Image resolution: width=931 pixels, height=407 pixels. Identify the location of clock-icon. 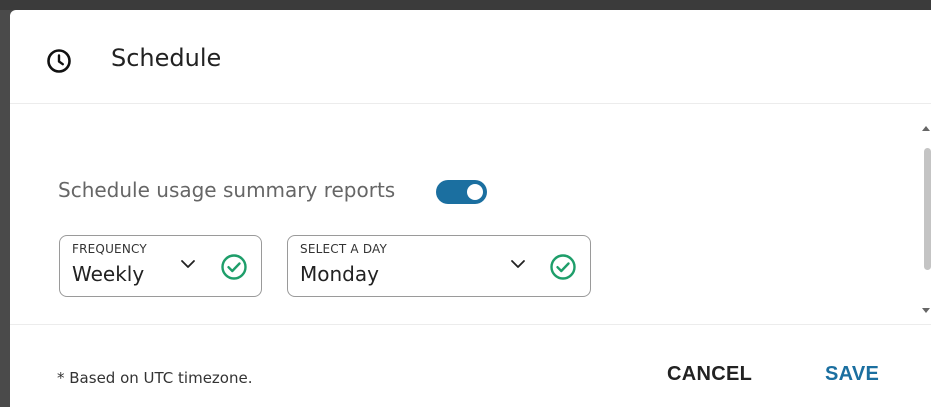
(59, 61).